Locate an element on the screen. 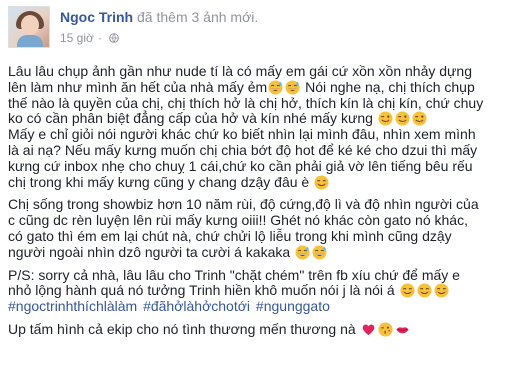  hashtag-link: #đãhởlàhởchotới is located at coordinates (196, 306).